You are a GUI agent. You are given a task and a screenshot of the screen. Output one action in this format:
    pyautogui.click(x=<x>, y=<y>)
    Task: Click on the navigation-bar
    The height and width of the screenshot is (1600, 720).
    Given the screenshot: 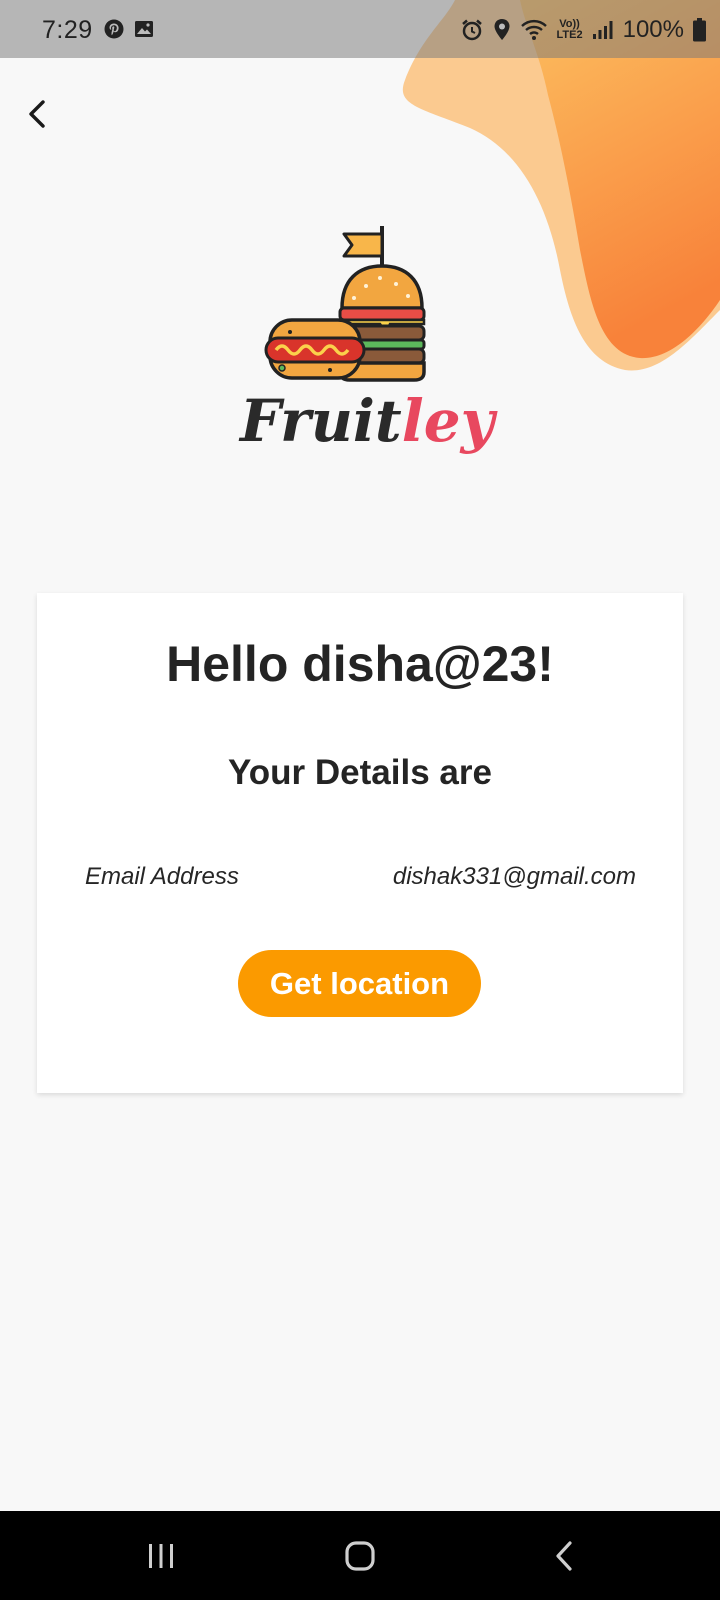 What is the action you would take?
    pyautogui.click(x=360, y=1555)
    